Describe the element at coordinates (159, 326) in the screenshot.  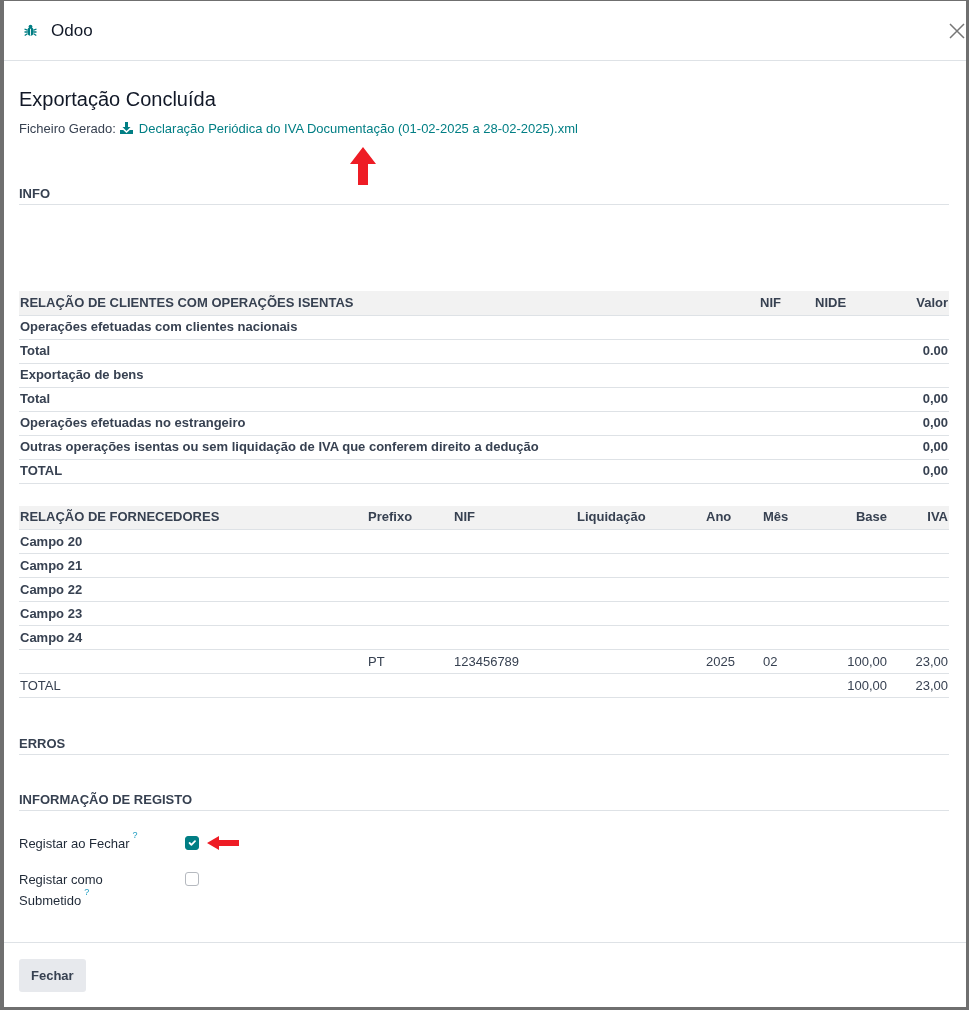
I see `row-label: Operações efetuadas com clientes nacionais` at that location.